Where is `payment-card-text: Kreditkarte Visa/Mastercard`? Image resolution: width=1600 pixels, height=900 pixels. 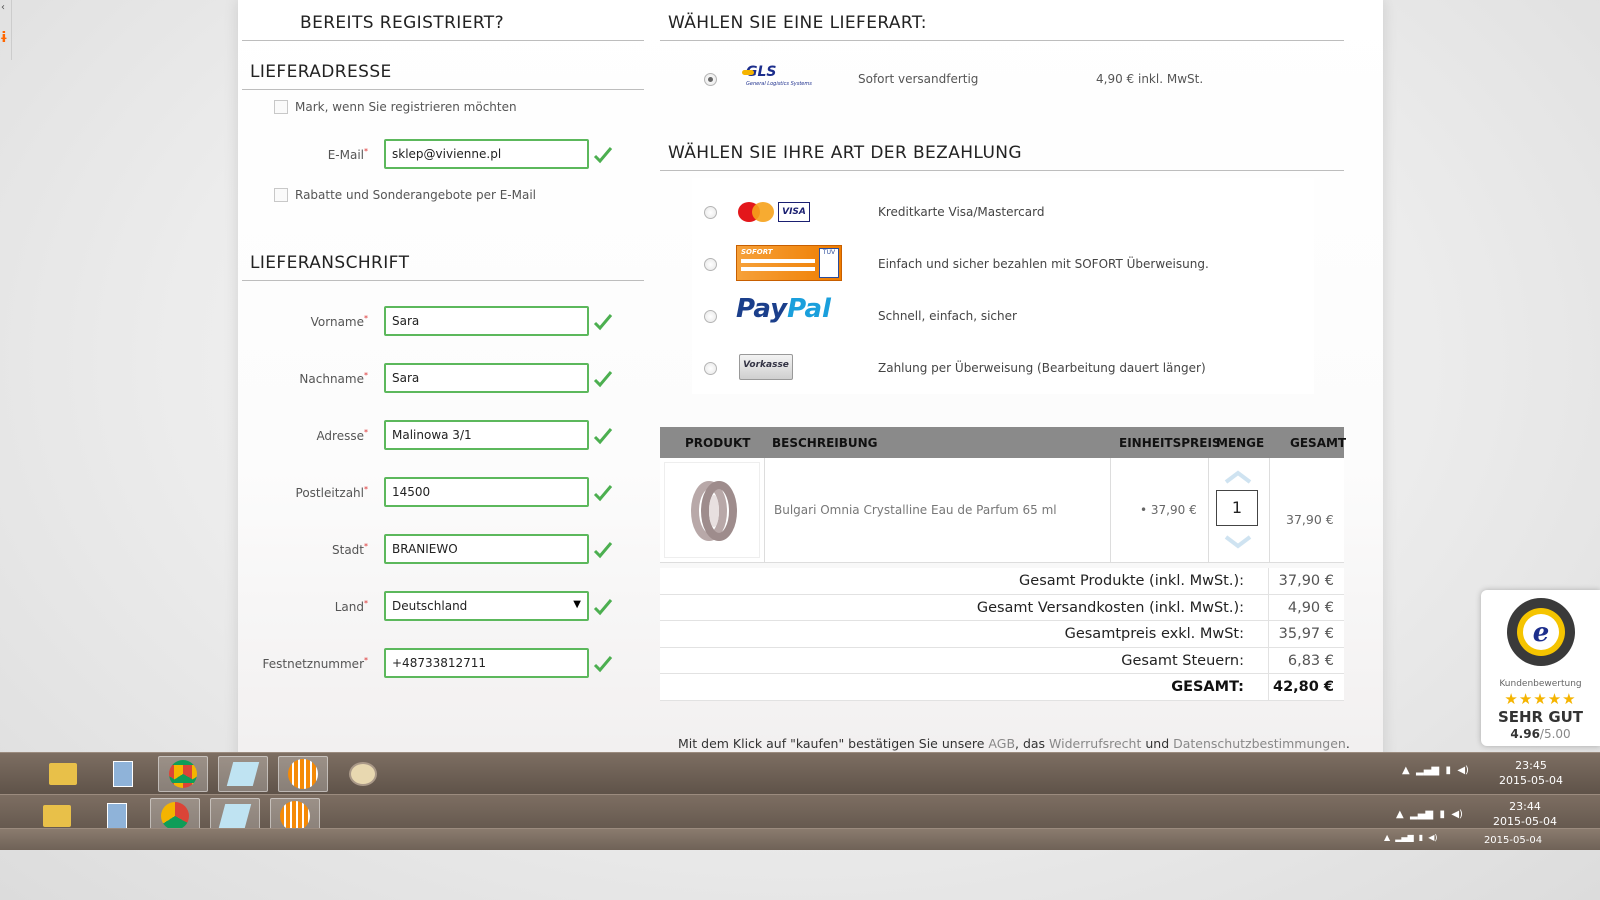 payment-card-text: Kreditkarte Visa/Mastercard is located at coordinates (961, 212).